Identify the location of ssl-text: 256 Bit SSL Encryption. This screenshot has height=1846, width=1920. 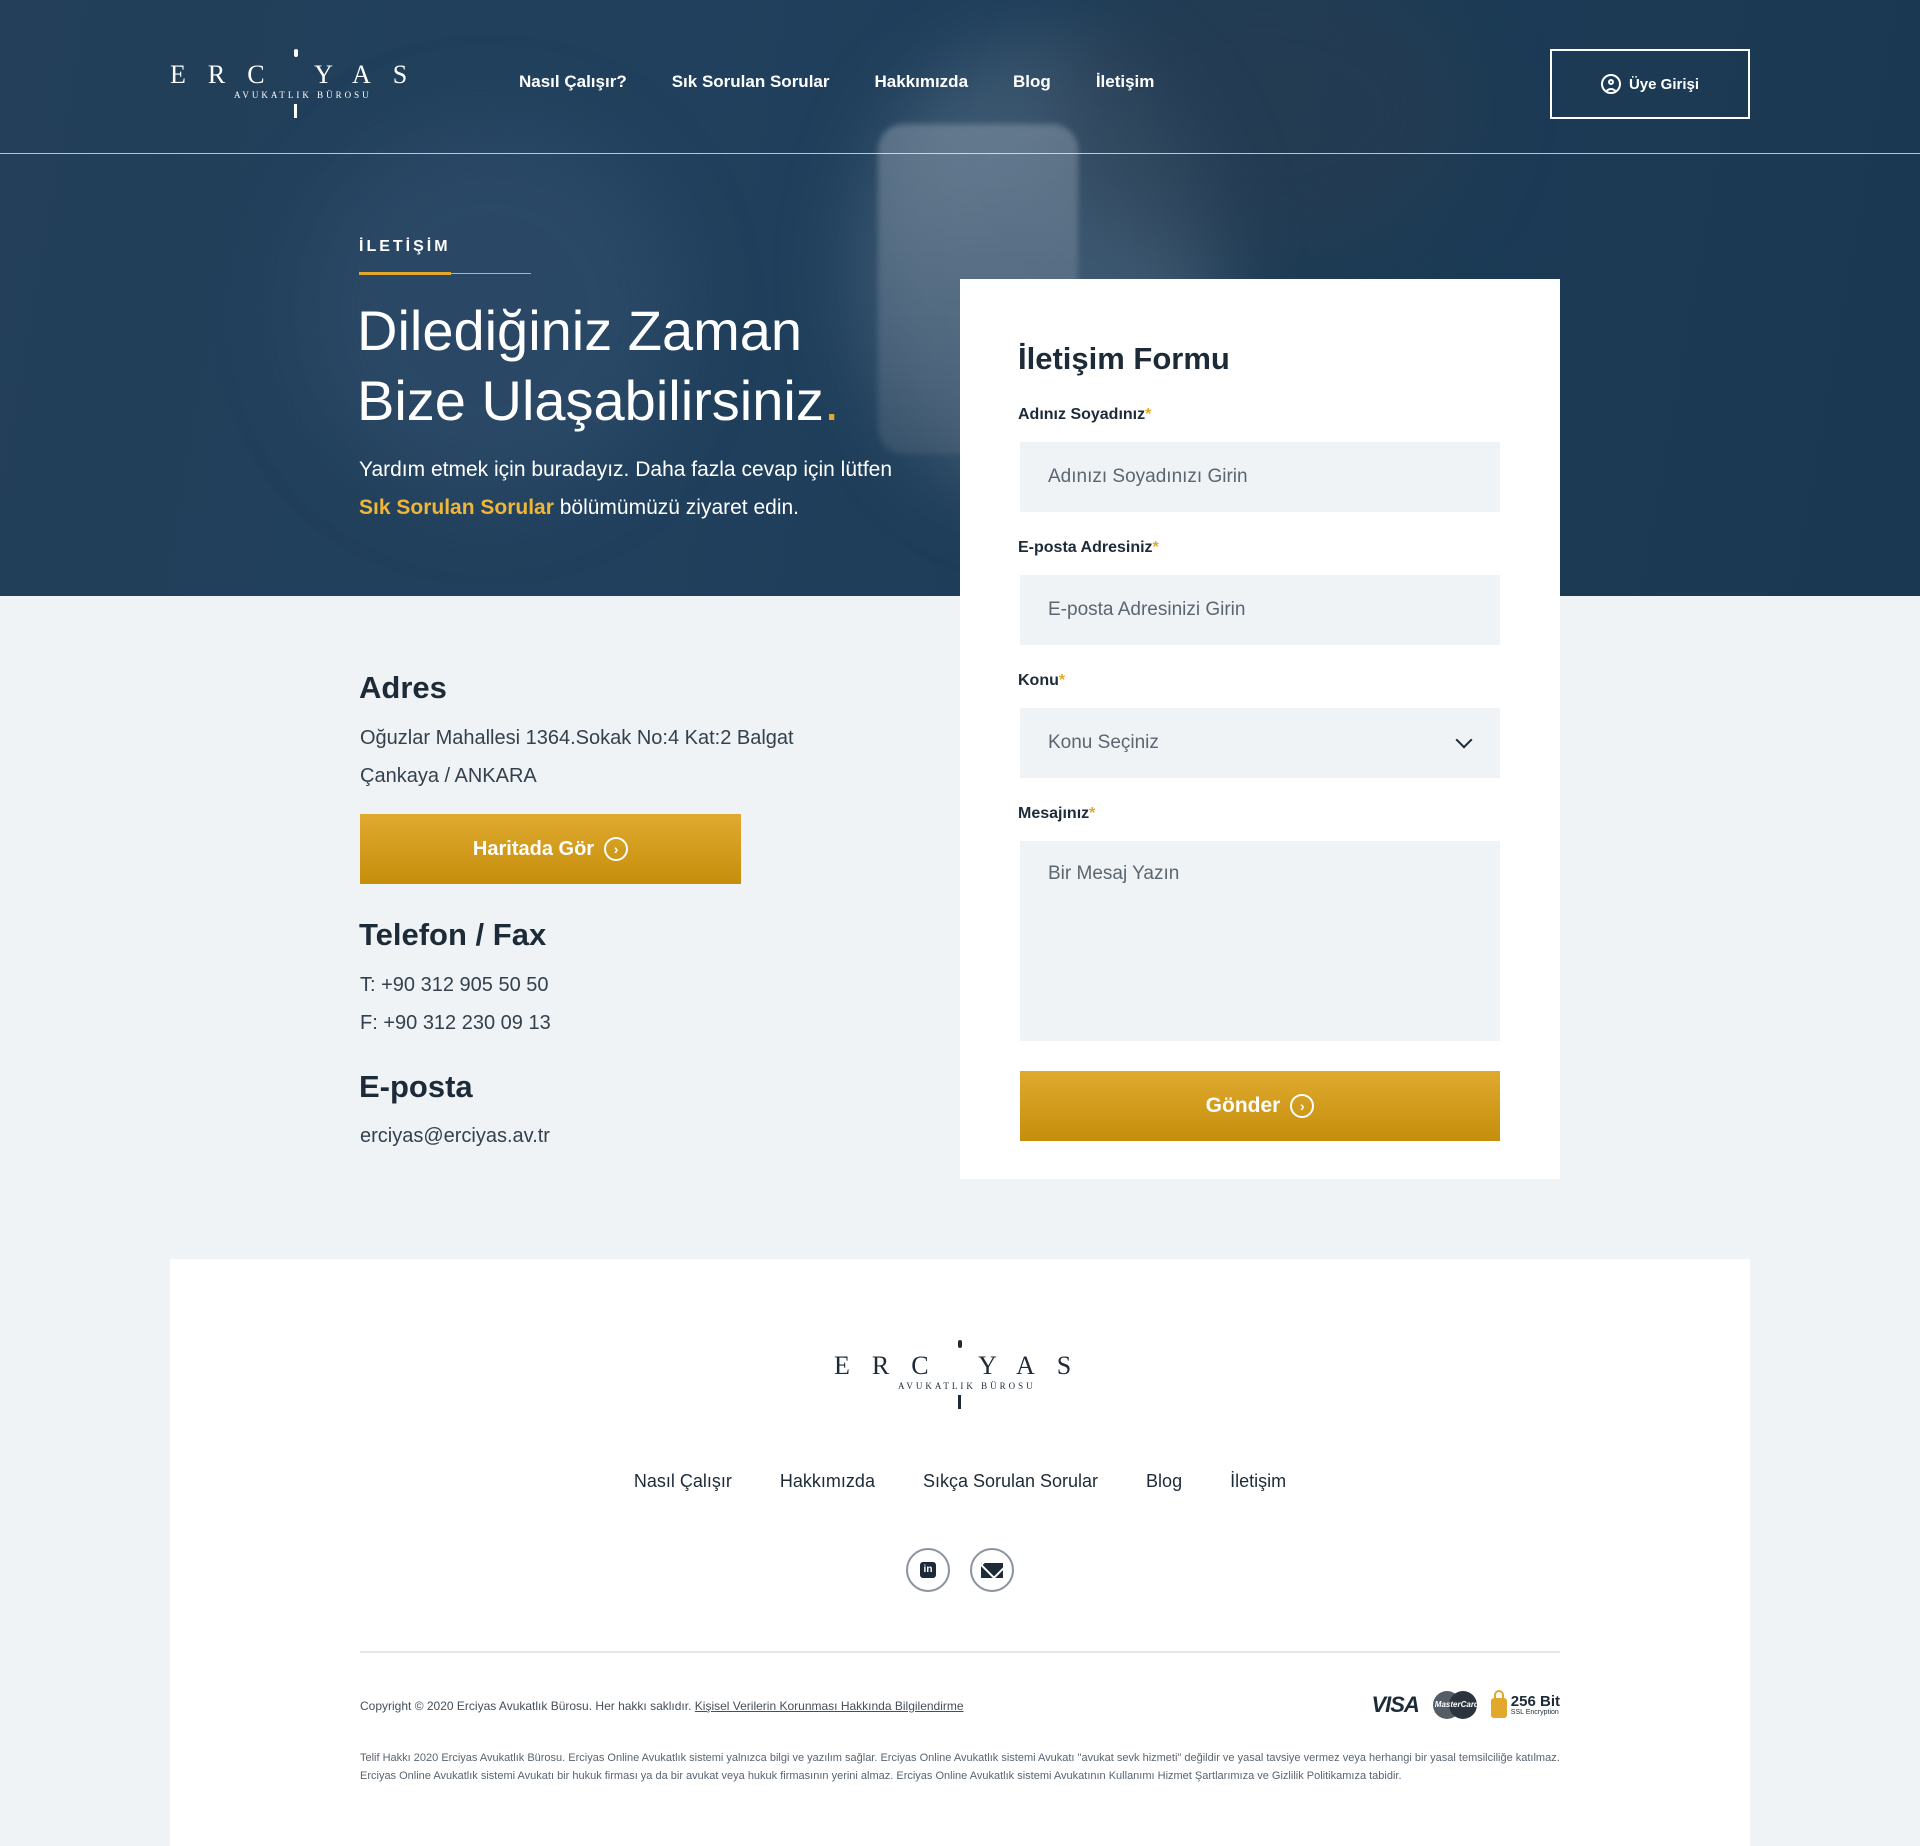
(1535, 1705).